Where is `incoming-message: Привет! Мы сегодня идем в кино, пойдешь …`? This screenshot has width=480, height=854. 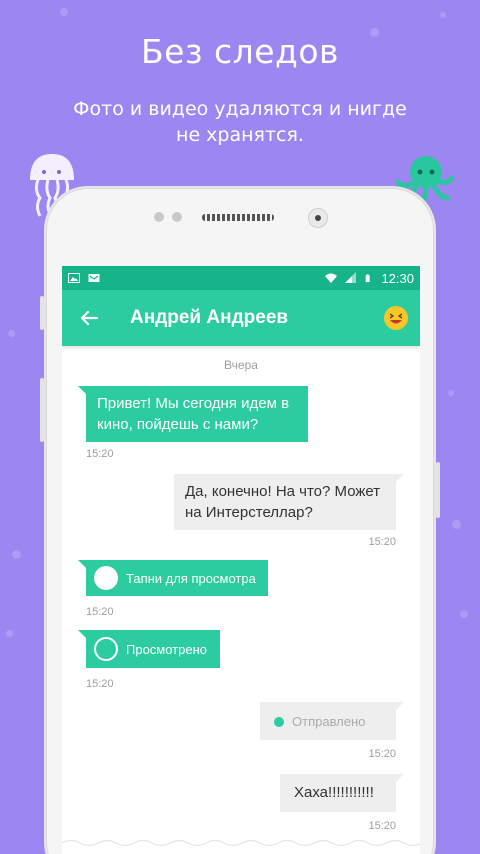 incoming-message: Привет! Мы сегодня идем в кино, пойдешь … is located at coordinates (197, 414).